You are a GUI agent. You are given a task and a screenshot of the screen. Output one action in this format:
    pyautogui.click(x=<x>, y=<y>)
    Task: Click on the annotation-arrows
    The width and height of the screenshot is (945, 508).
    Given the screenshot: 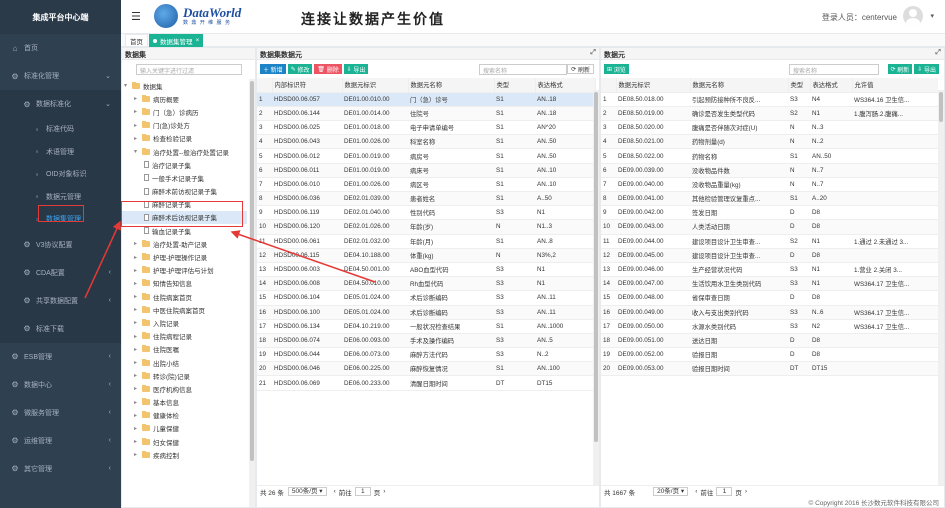 What is the action you would take?
    pyautogui.click(x=230, y=259)
    